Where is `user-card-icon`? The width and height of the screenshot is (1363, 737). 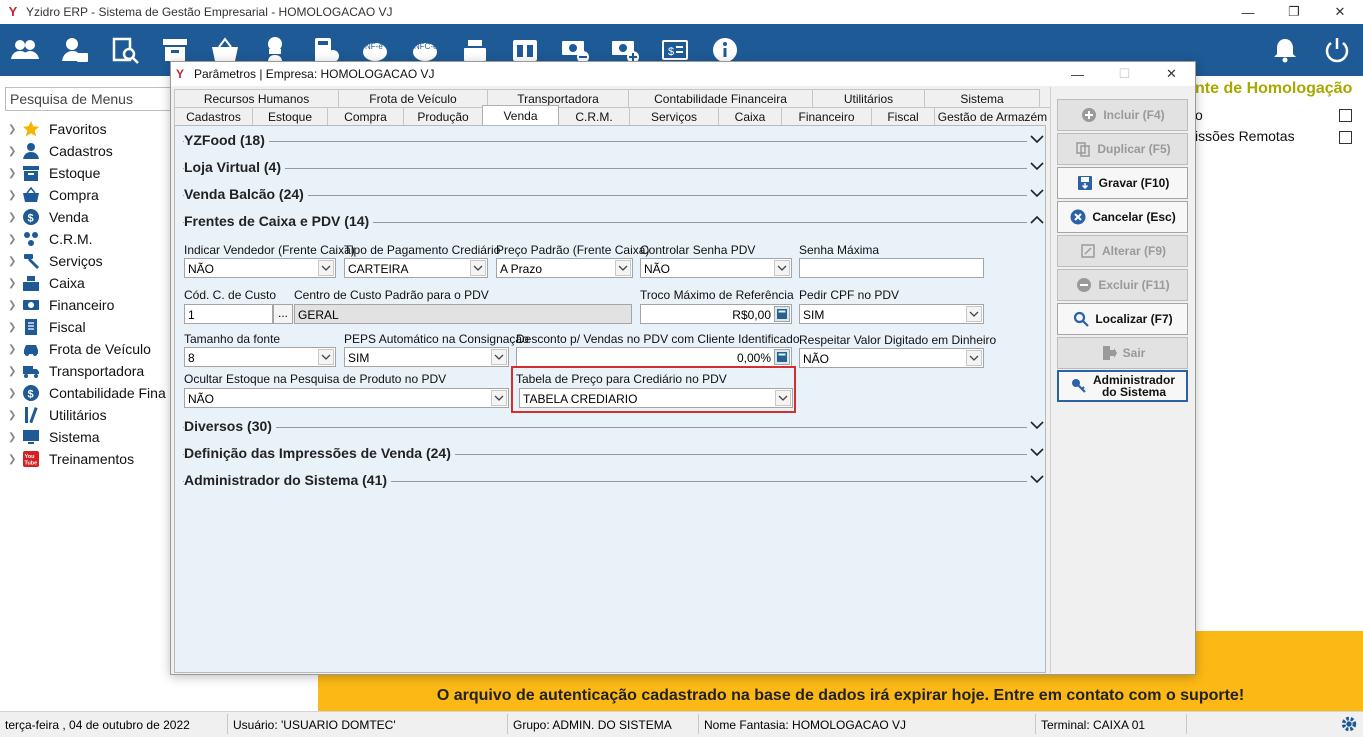 user-card-icon is located at coordinates (75, 50).